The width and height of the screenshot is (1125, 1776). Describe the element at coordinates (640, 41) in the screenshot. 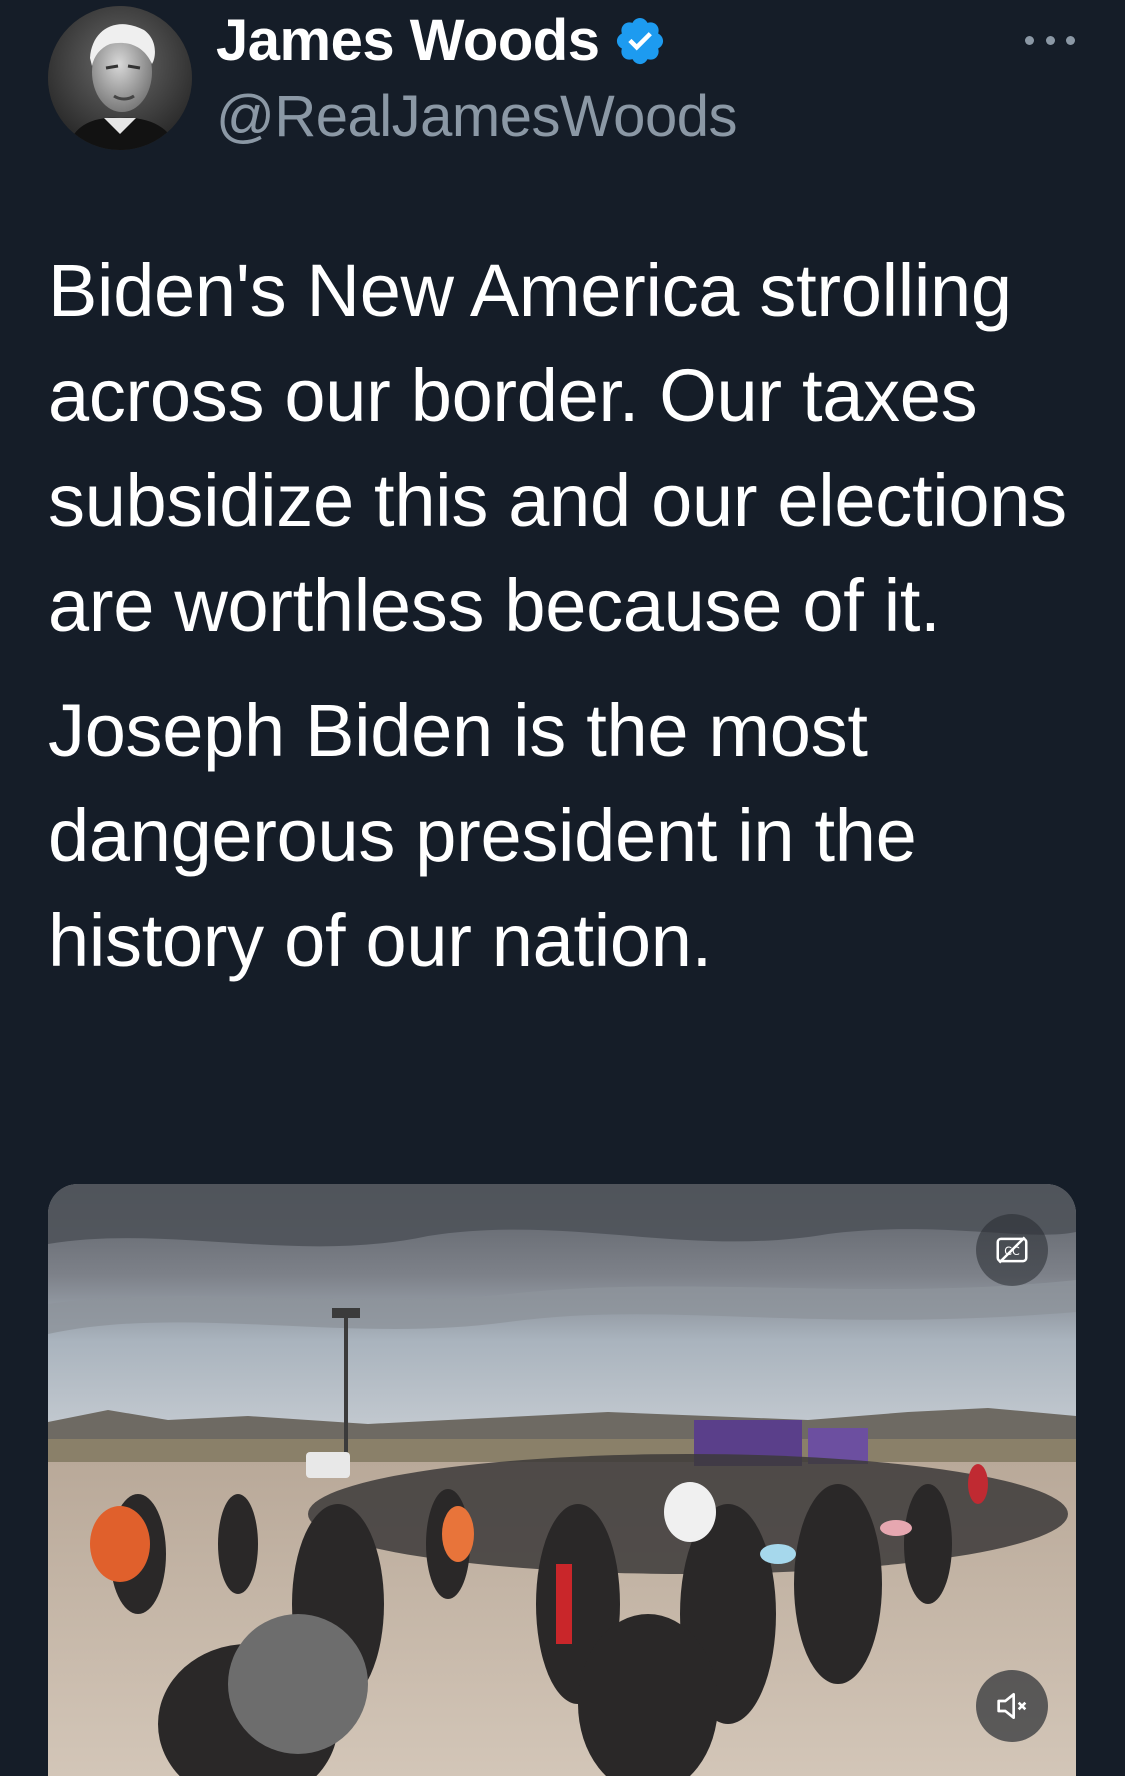

I see `verified-badge-icon` at that location.